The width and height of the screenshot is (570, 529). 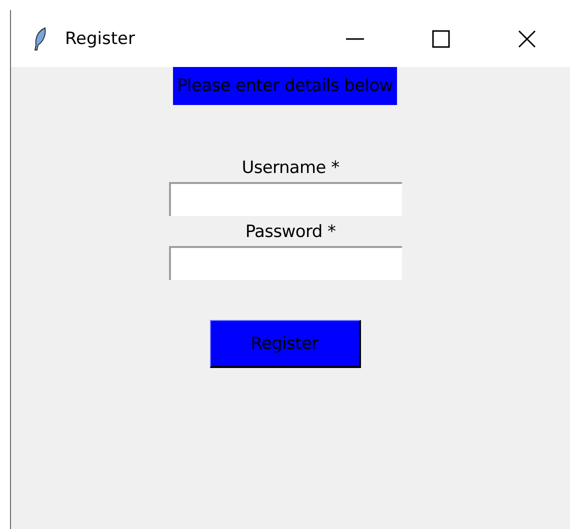 I want to click on minimize-icon, so click(x=355, y=39).